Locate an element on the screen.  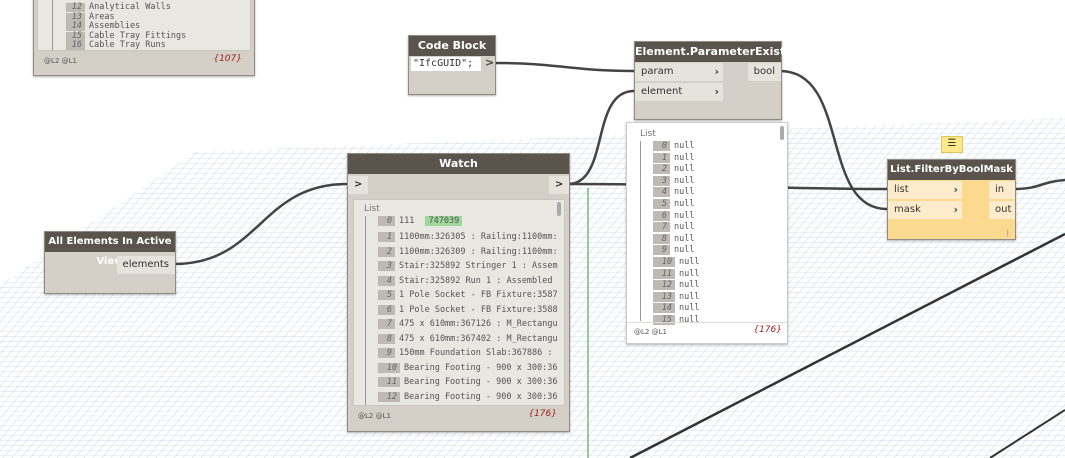
input-port-mask: mask › is located at coordinates (925, 210).